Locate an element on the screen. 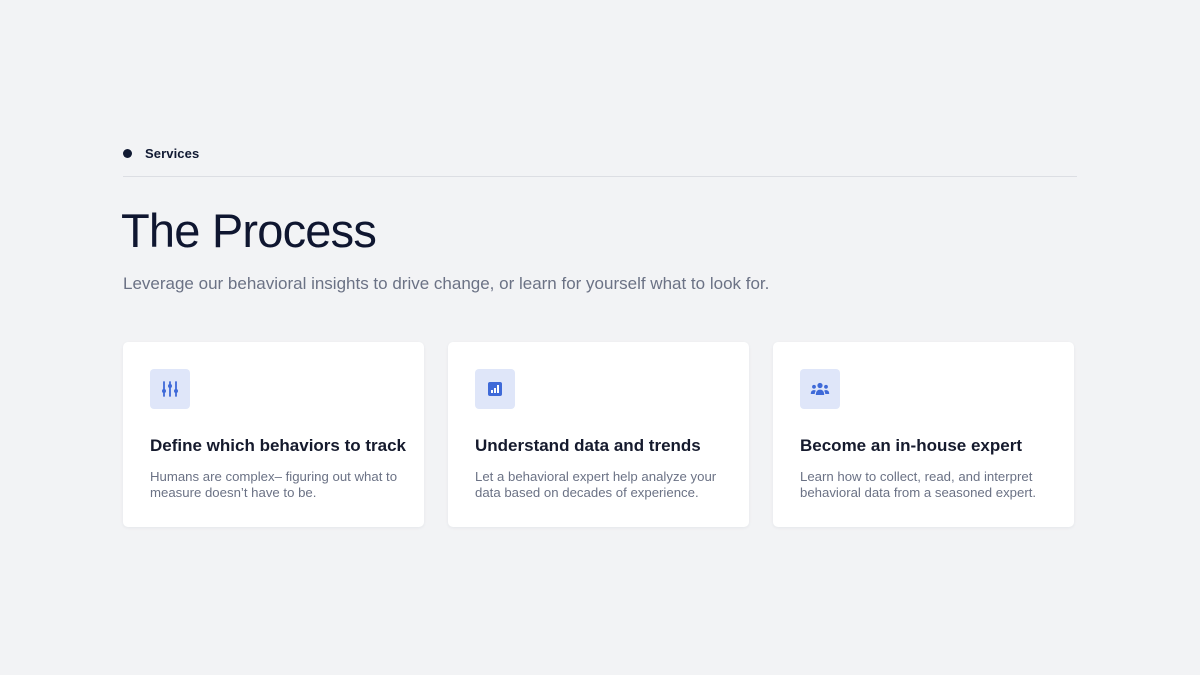 The height and width of the screenshot is (675, 1200). bar-chart-icon is located at coordinates (495, 389).